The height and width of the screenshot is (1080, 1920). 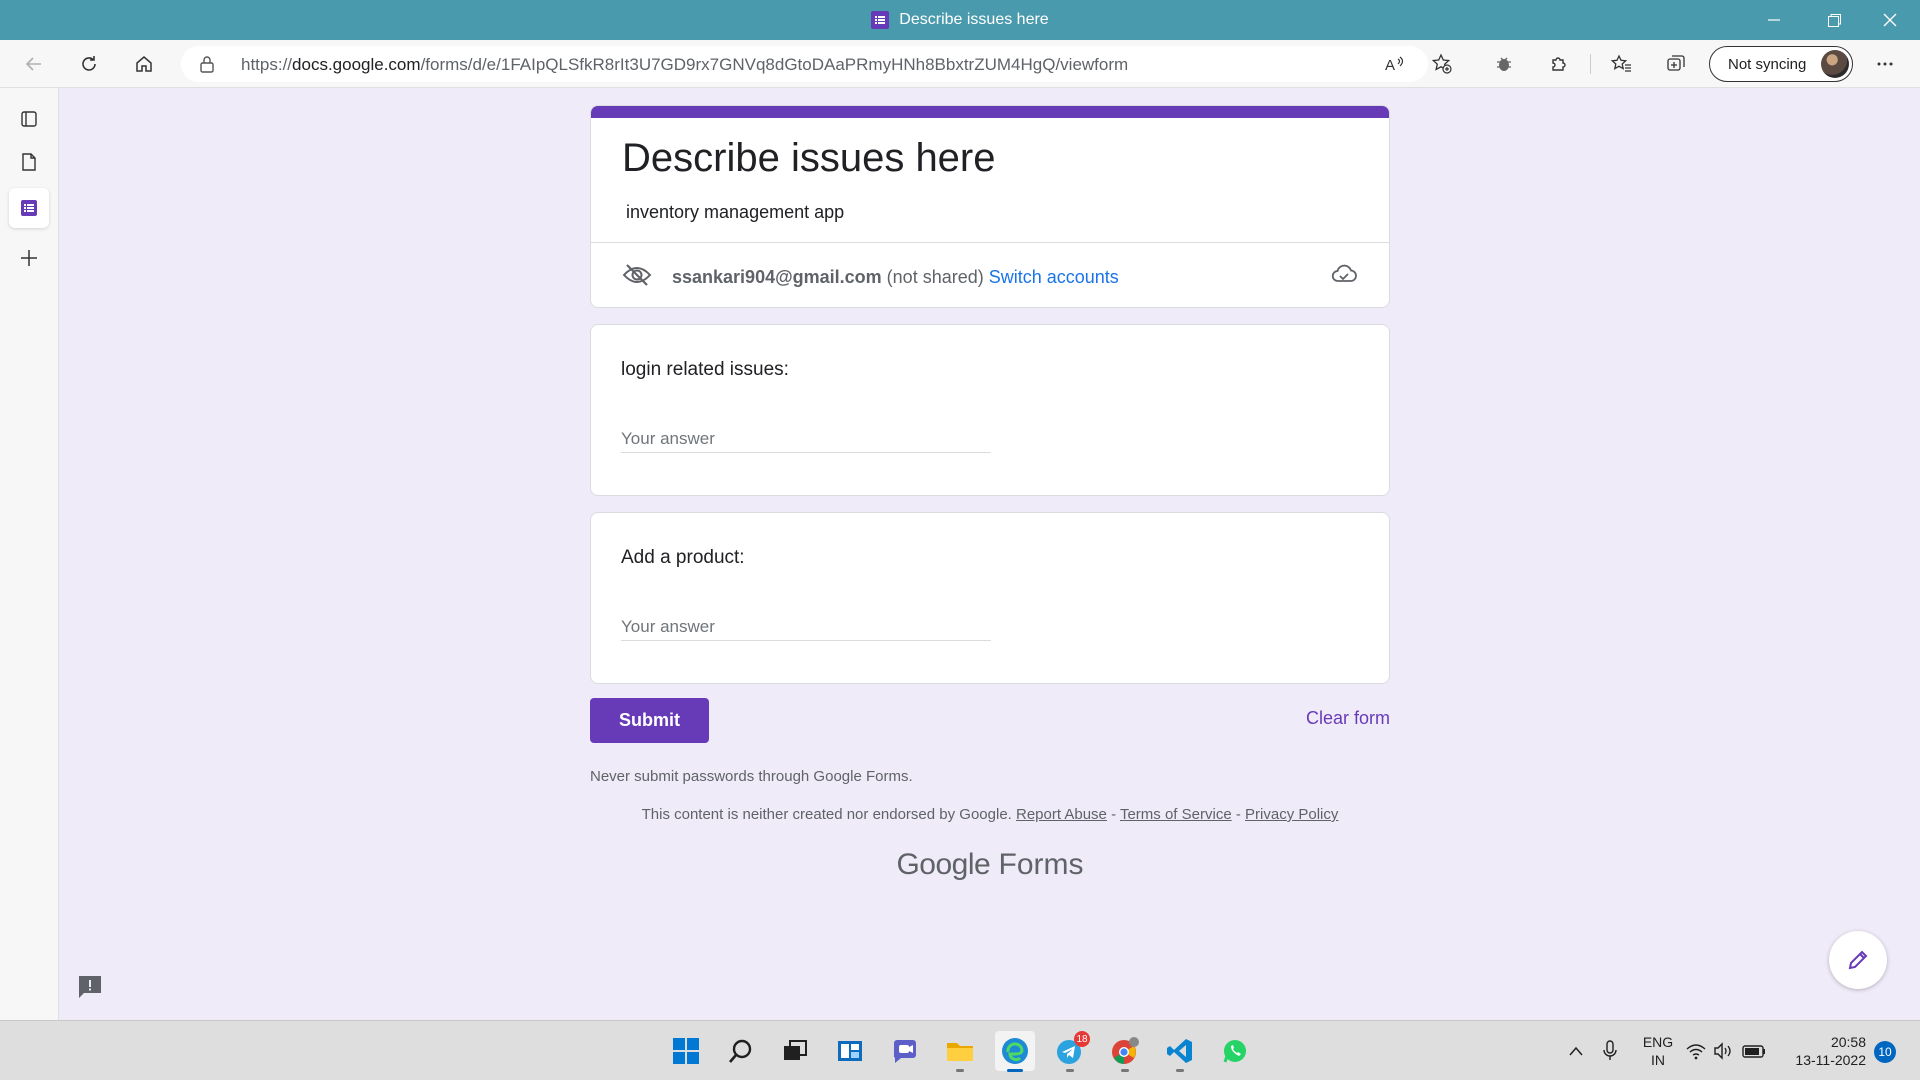 I want to click on edge-button, so click(x=1015, y=1051).